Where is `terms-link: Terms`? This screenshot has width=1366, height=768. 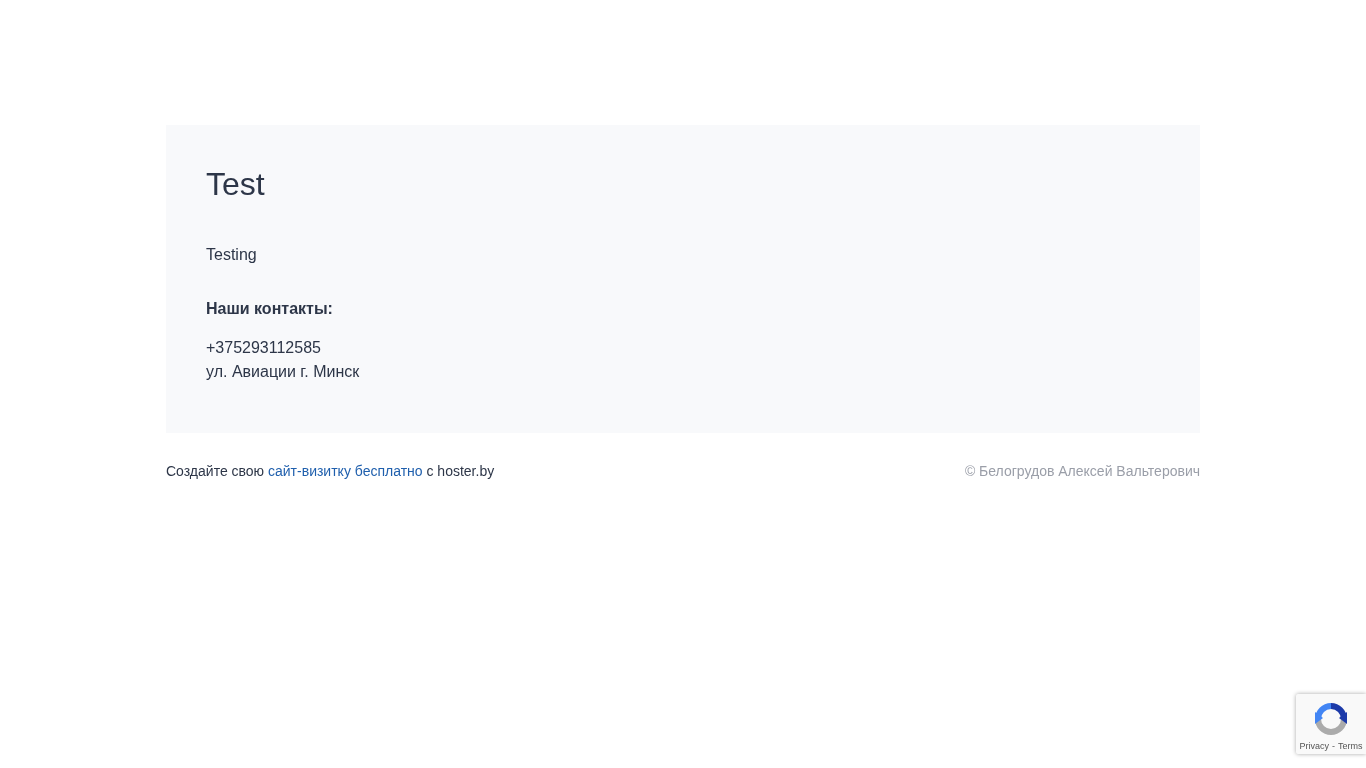 terms-link: Terms is located at coordinates (1350, 746).